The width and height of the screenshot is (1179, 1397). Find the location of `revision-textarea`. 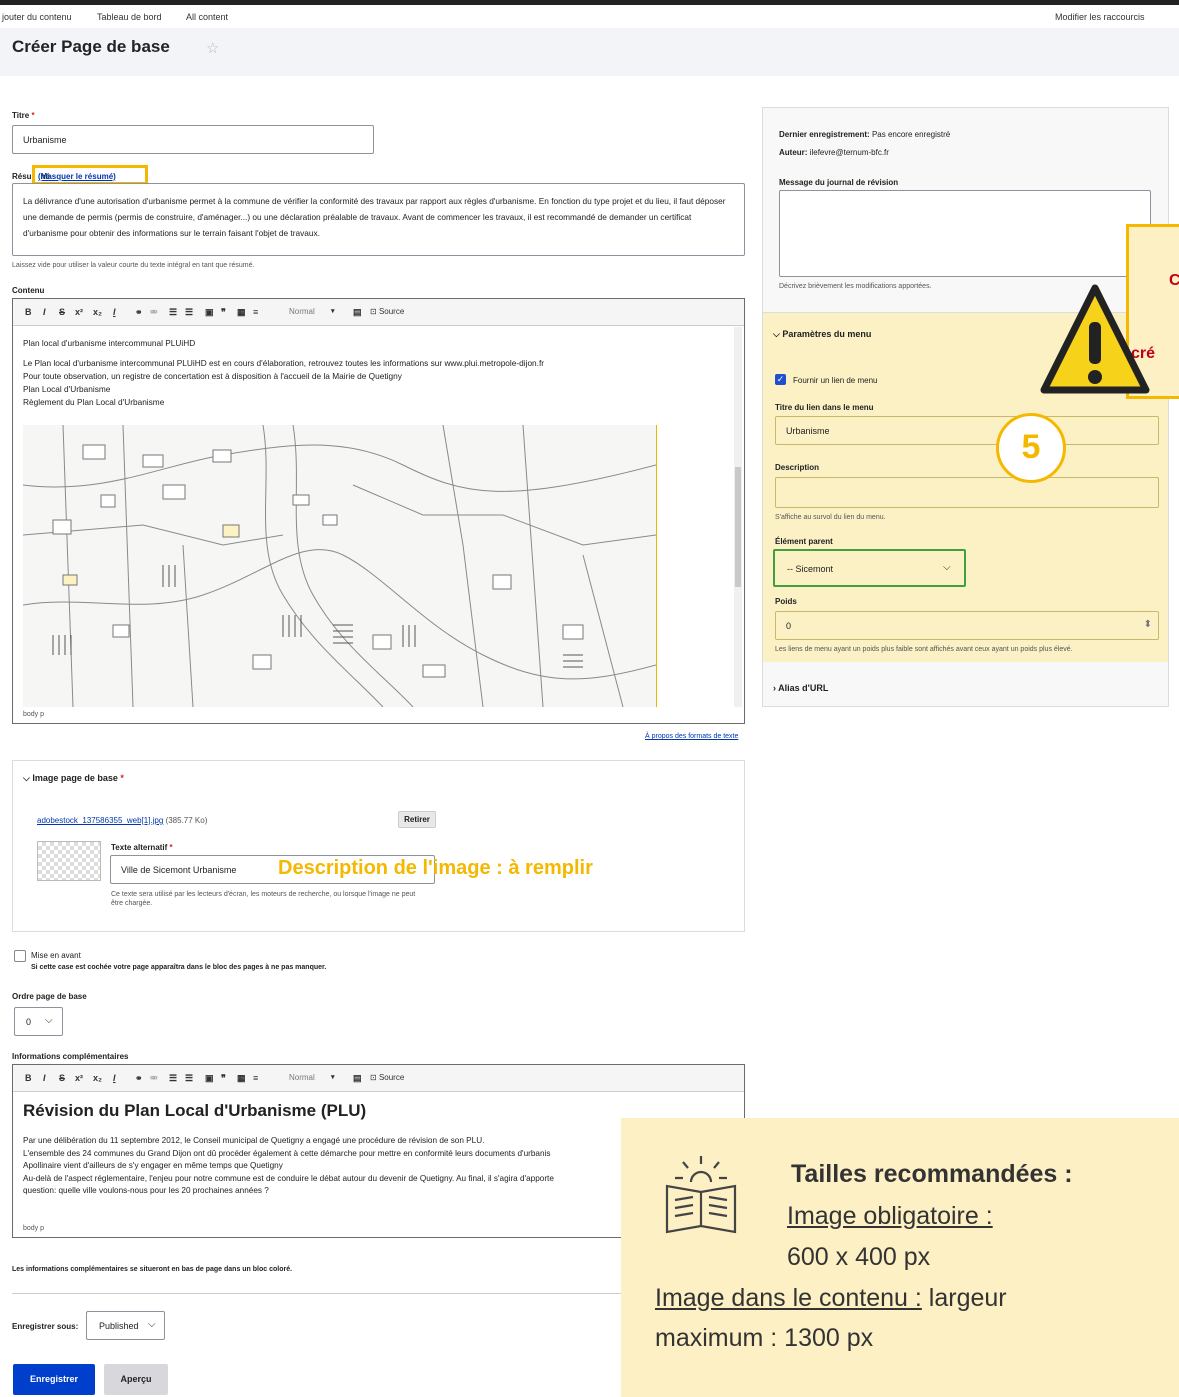

revision-textarea is located at coordinates (965, 233).